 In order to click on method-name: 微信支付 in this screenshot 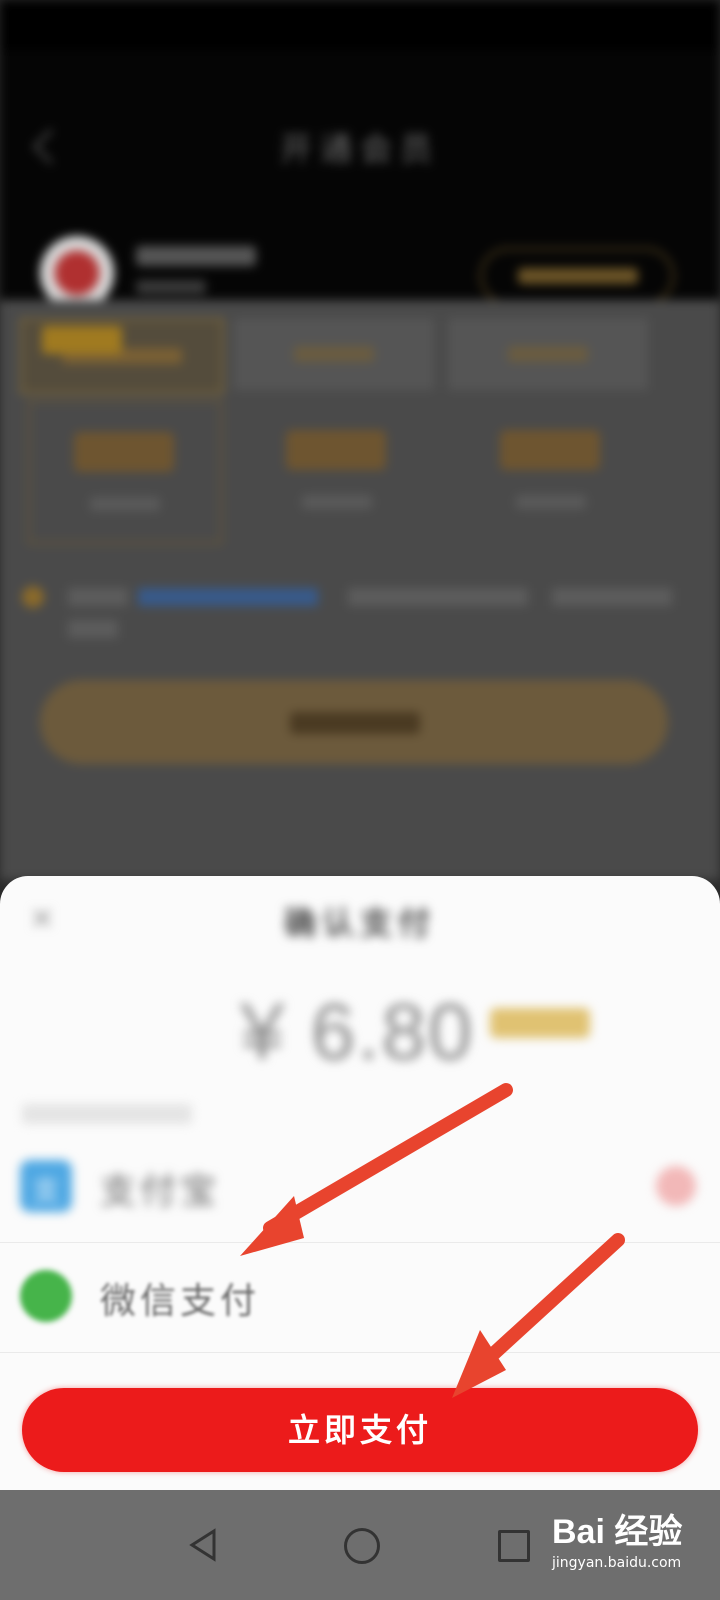, I will do `click(180, 1301)`.